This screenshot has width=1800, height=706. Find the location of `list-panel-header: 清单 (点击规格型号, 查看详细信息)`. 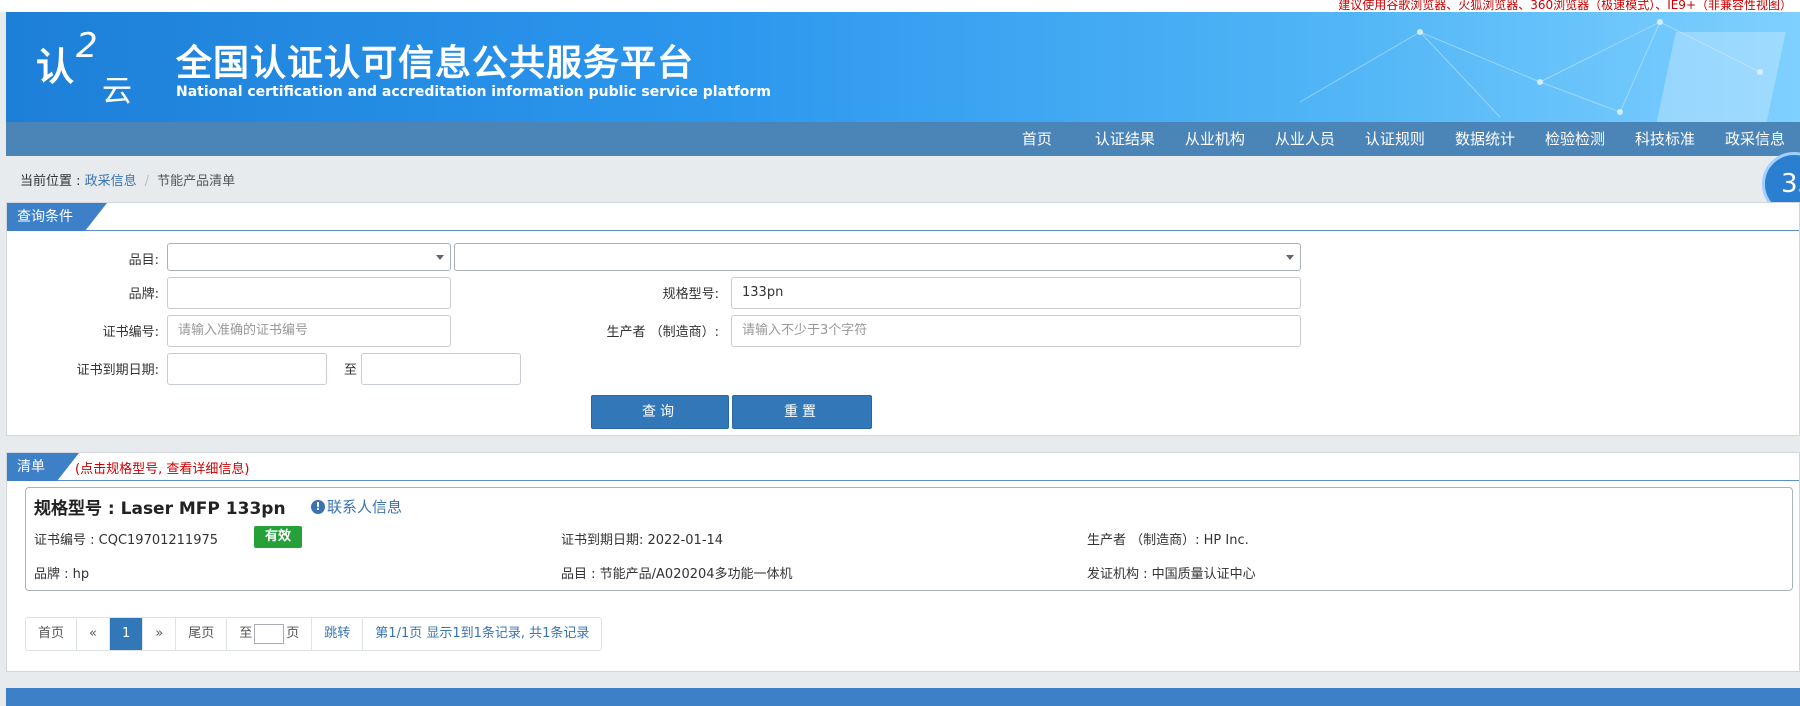

list-panel-header: 清单 (点击规格型号, 查看详细信息) is located at coordinates (903, 467).